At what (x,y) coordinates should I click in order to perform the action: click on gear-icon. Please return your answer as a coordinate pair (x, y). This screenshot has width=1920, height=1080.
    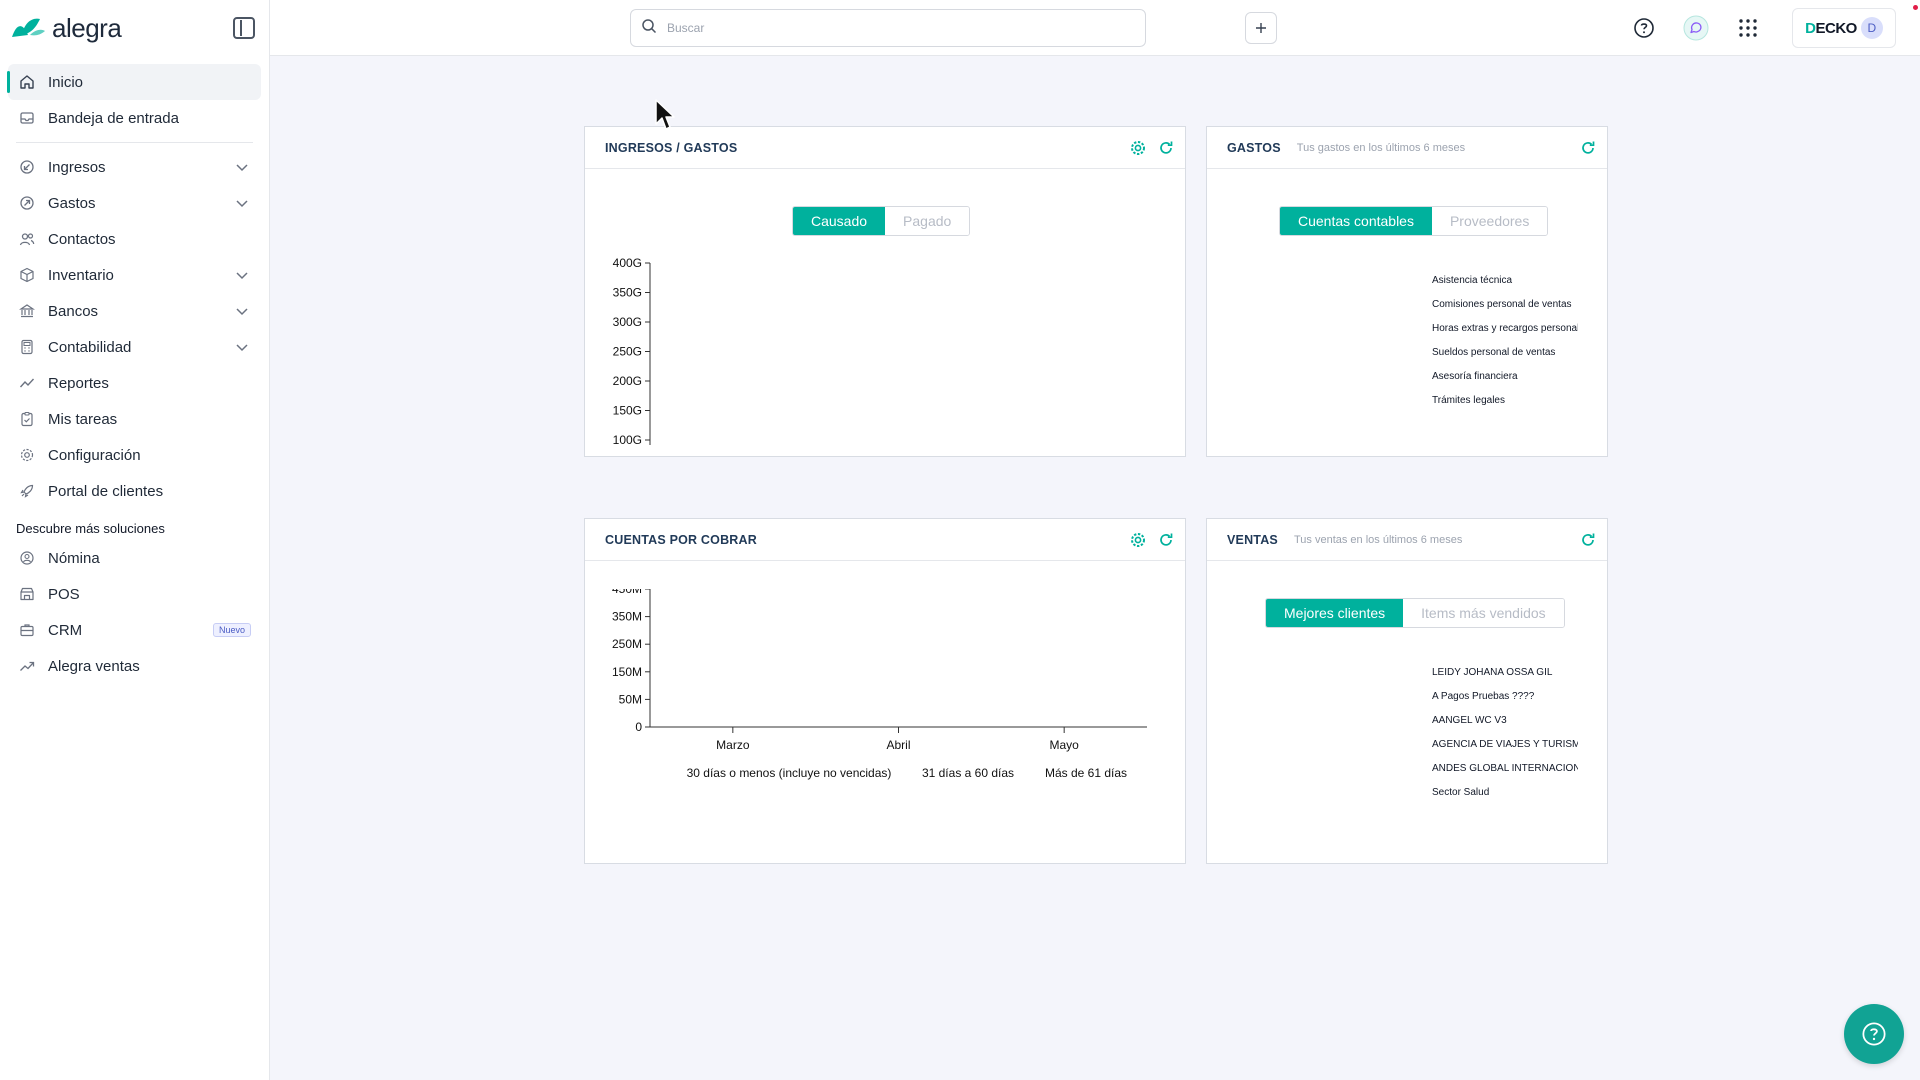
    Looking at the image, I should click on (27, 455).